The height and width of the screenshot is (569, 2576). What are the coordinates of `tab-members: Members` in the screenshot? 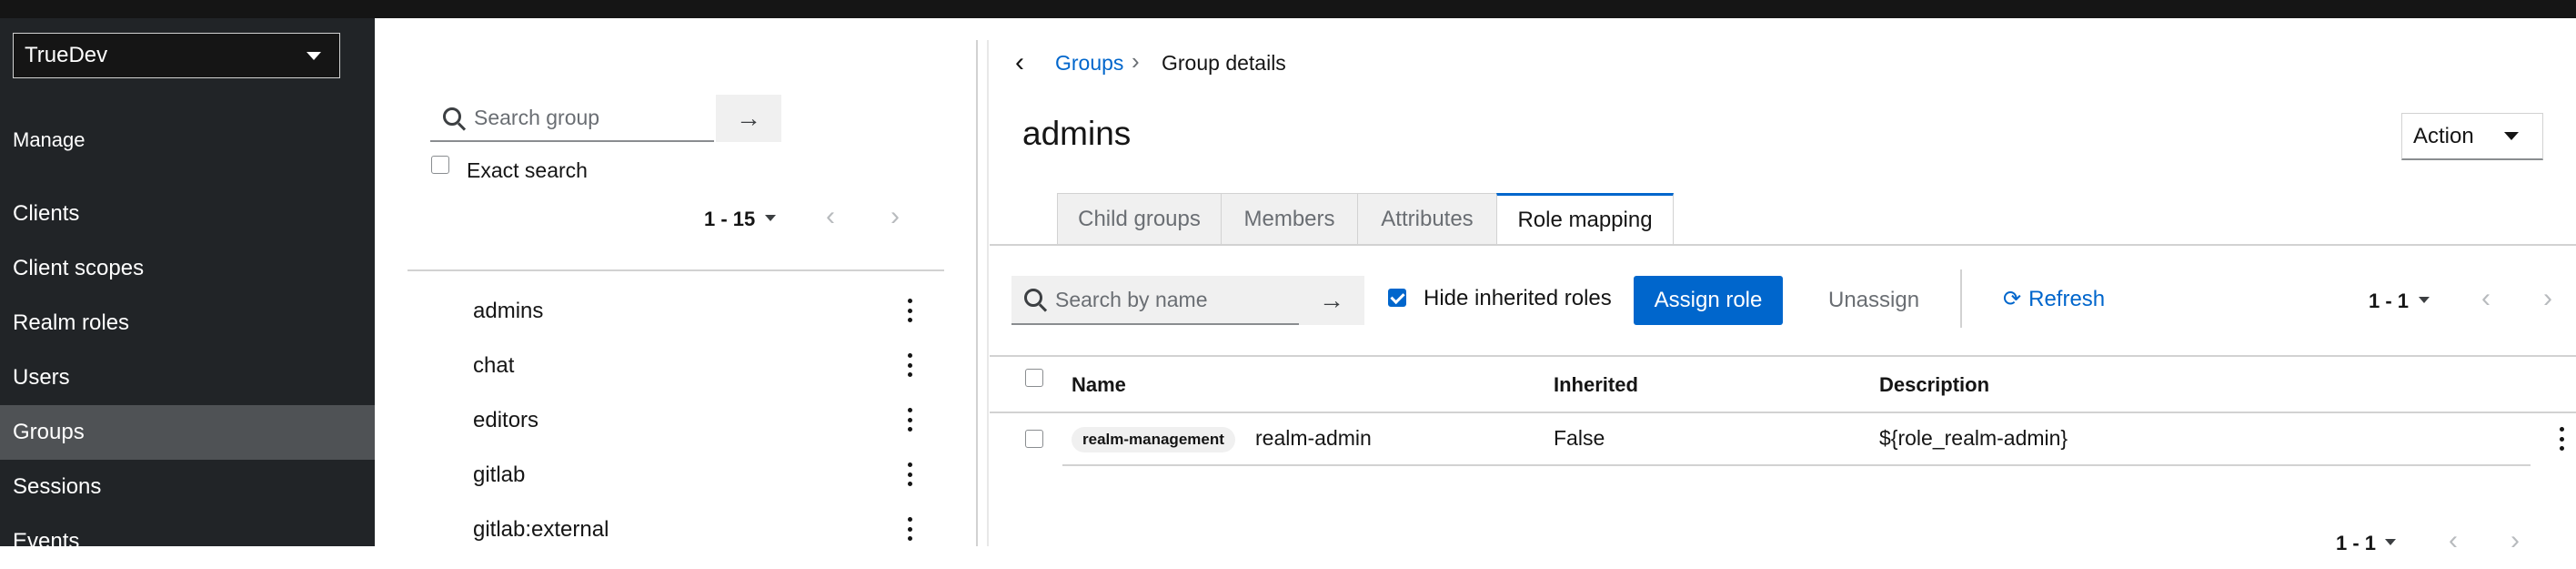 It's located at (1289, 218).